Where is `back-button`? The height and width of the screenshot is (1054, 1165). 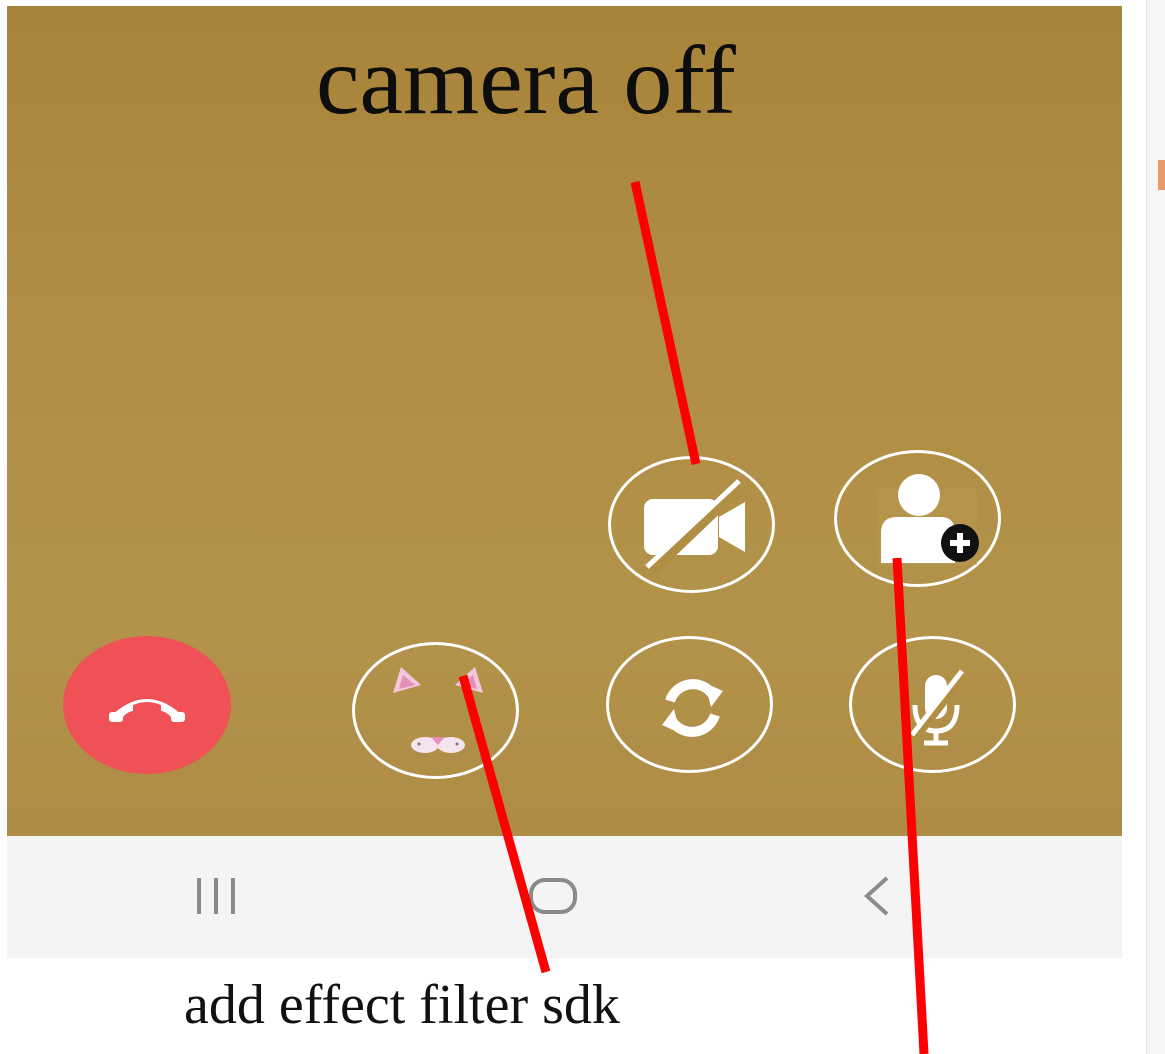
back-button is located at coordinates (877, 896).